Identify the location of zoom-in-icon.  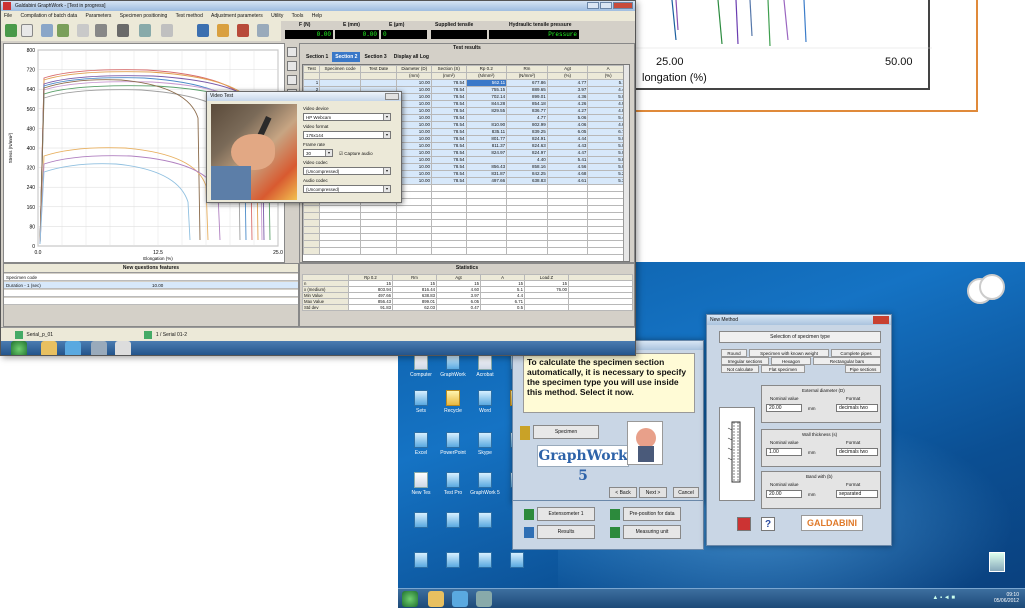
(292, 80).